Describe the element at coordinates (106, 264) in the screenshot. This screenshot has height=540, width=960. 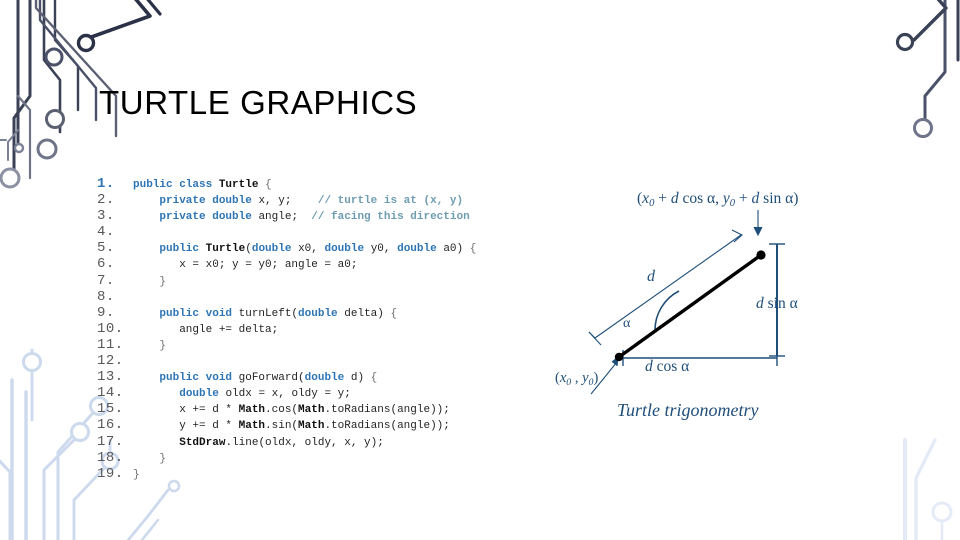
I see `code-line-number: 6.` at that location.